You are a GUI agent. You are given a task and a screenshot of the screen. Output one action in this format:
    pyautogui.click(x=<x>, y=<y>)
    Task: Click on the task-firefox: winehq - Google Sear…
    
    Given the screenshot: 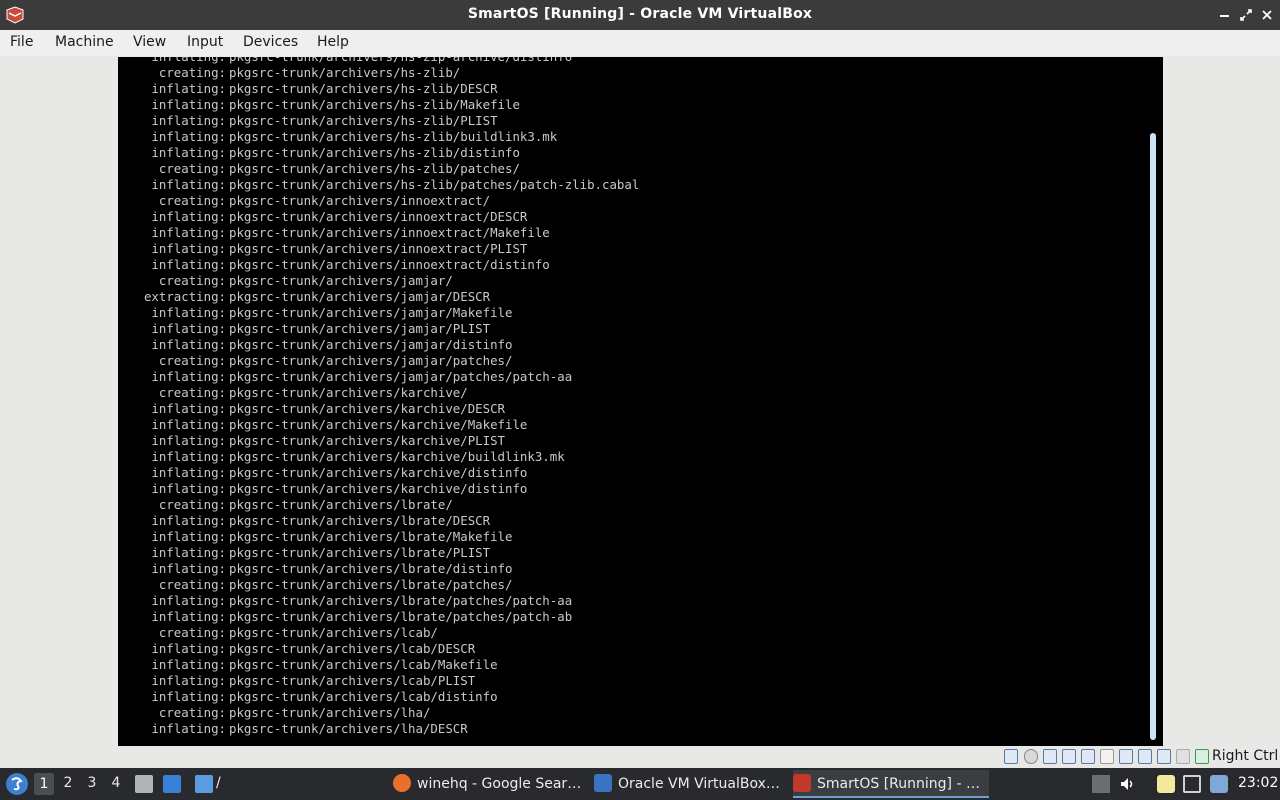 What is the action you would take?
    pyautogui.click(x=491, y=784)
    